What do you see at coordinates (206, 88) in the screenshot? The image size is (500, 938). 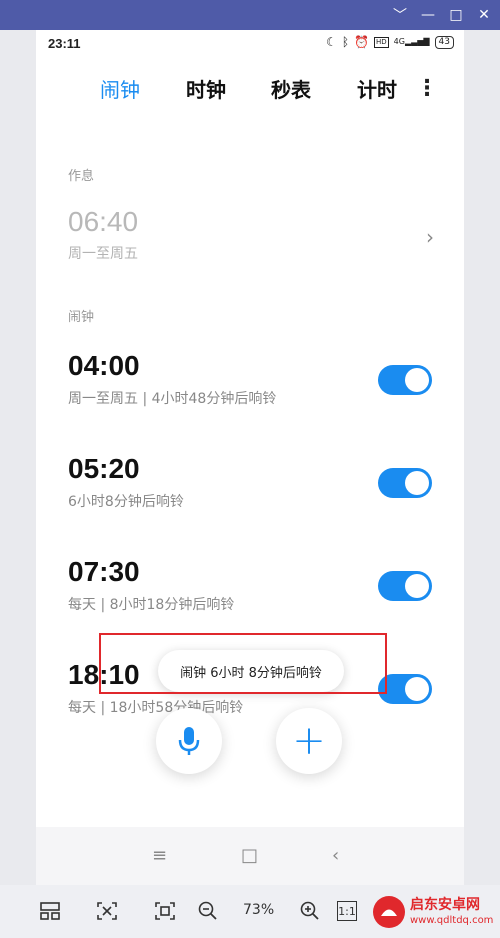 I see `tab-clock: 时钟` at bounding box center [206, 88].